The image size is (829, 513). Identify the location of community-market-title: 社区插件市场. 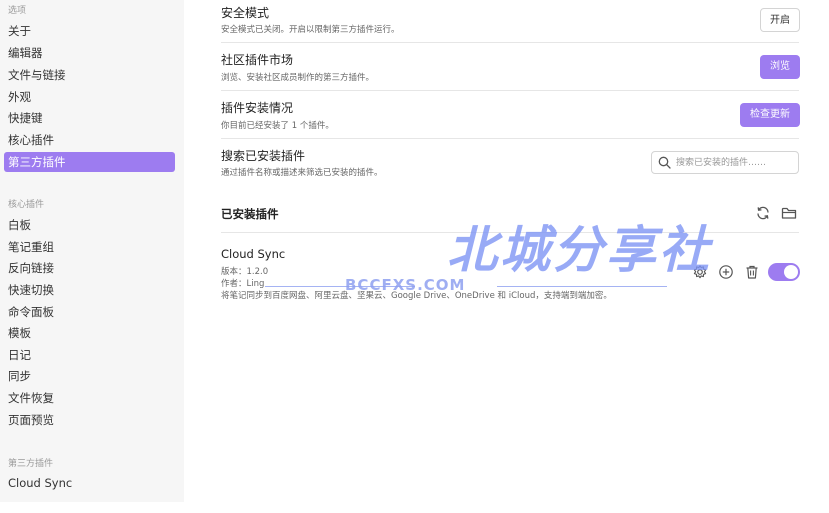
(257, 60).